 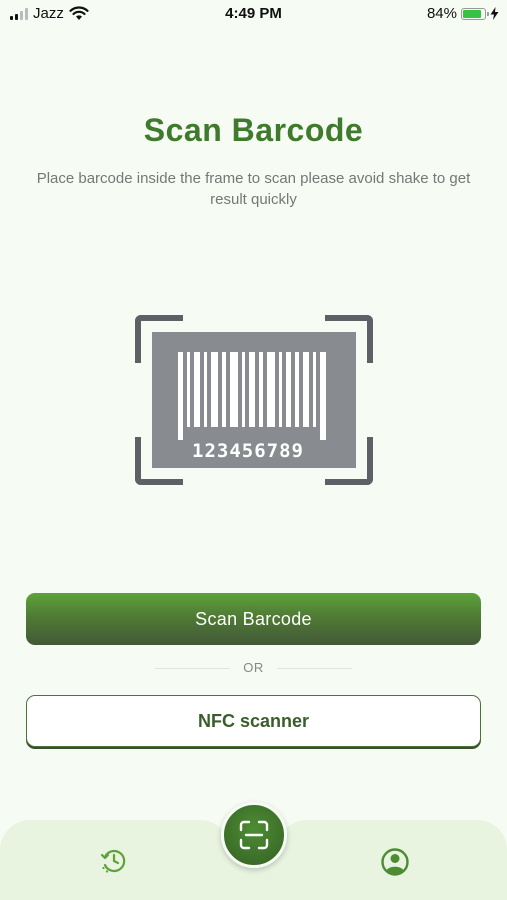 I want to click on scan-nav-button, so click(x=254, y=835).